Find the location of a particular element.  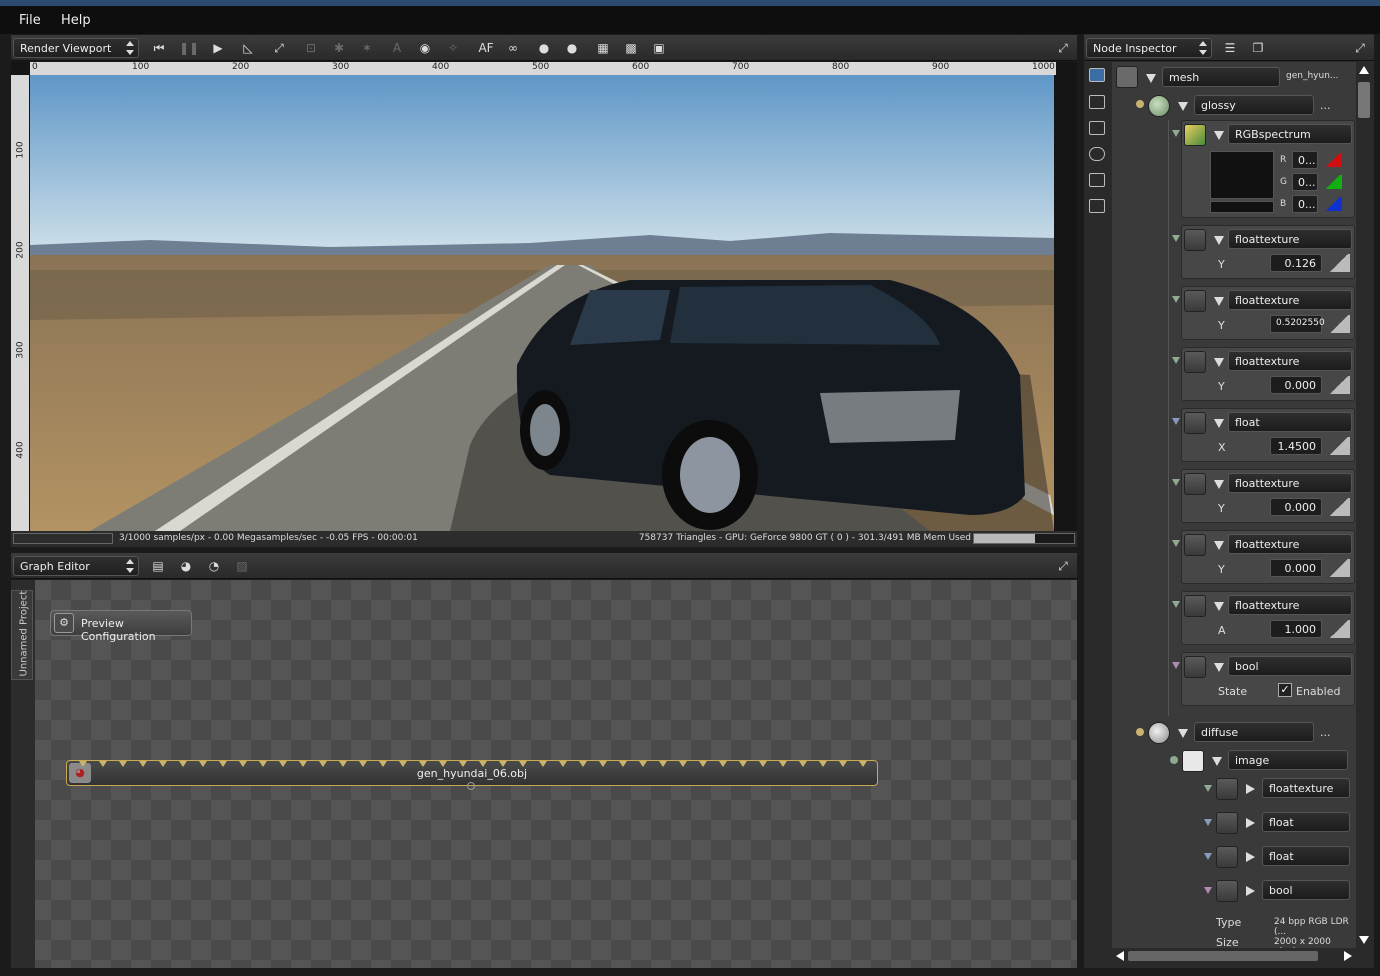

image-type-select: image is located at coordinates (1288, 760).